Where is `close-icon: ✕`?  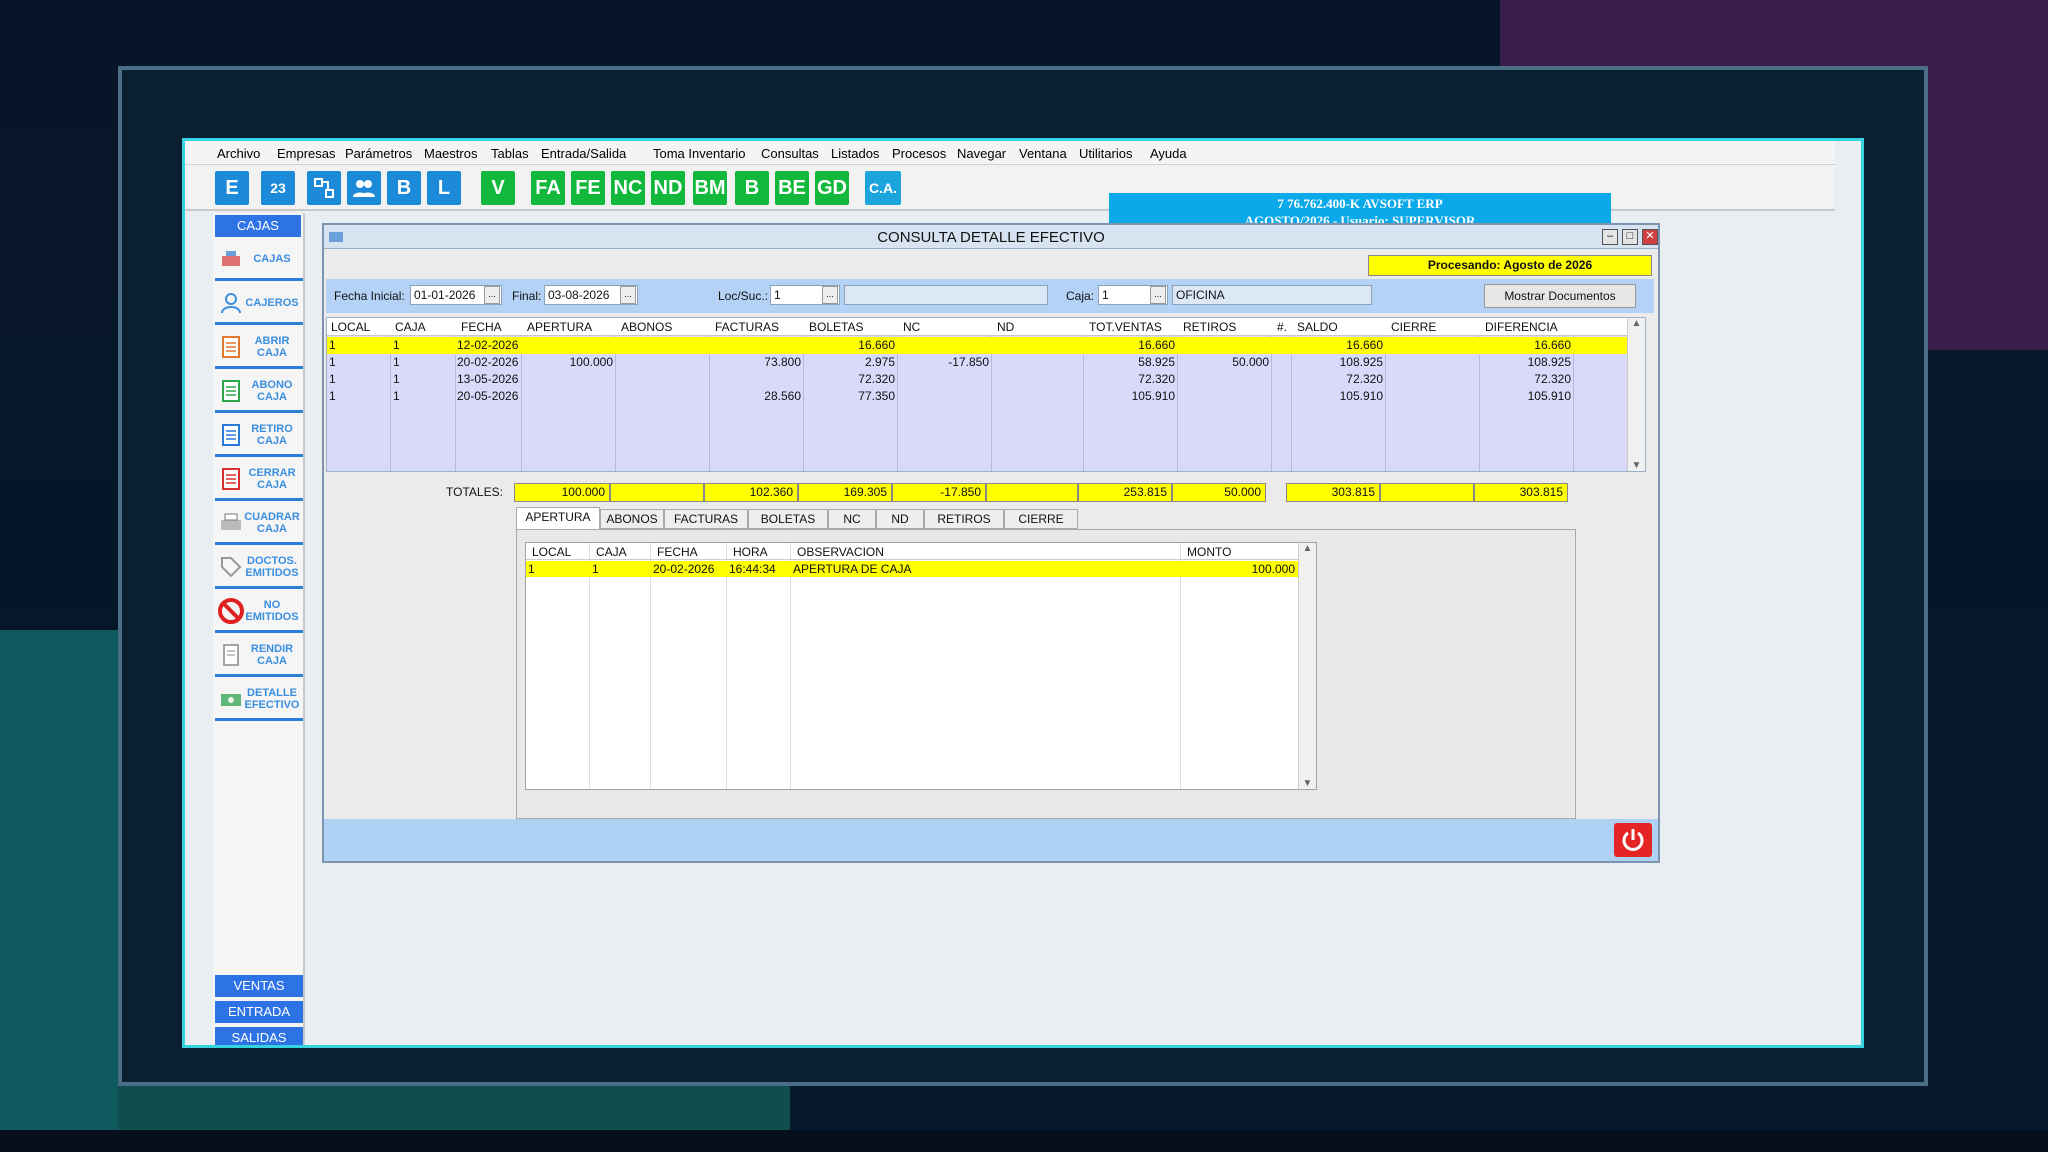 close-icon: ✕ is located at coordinates (1650, 237).